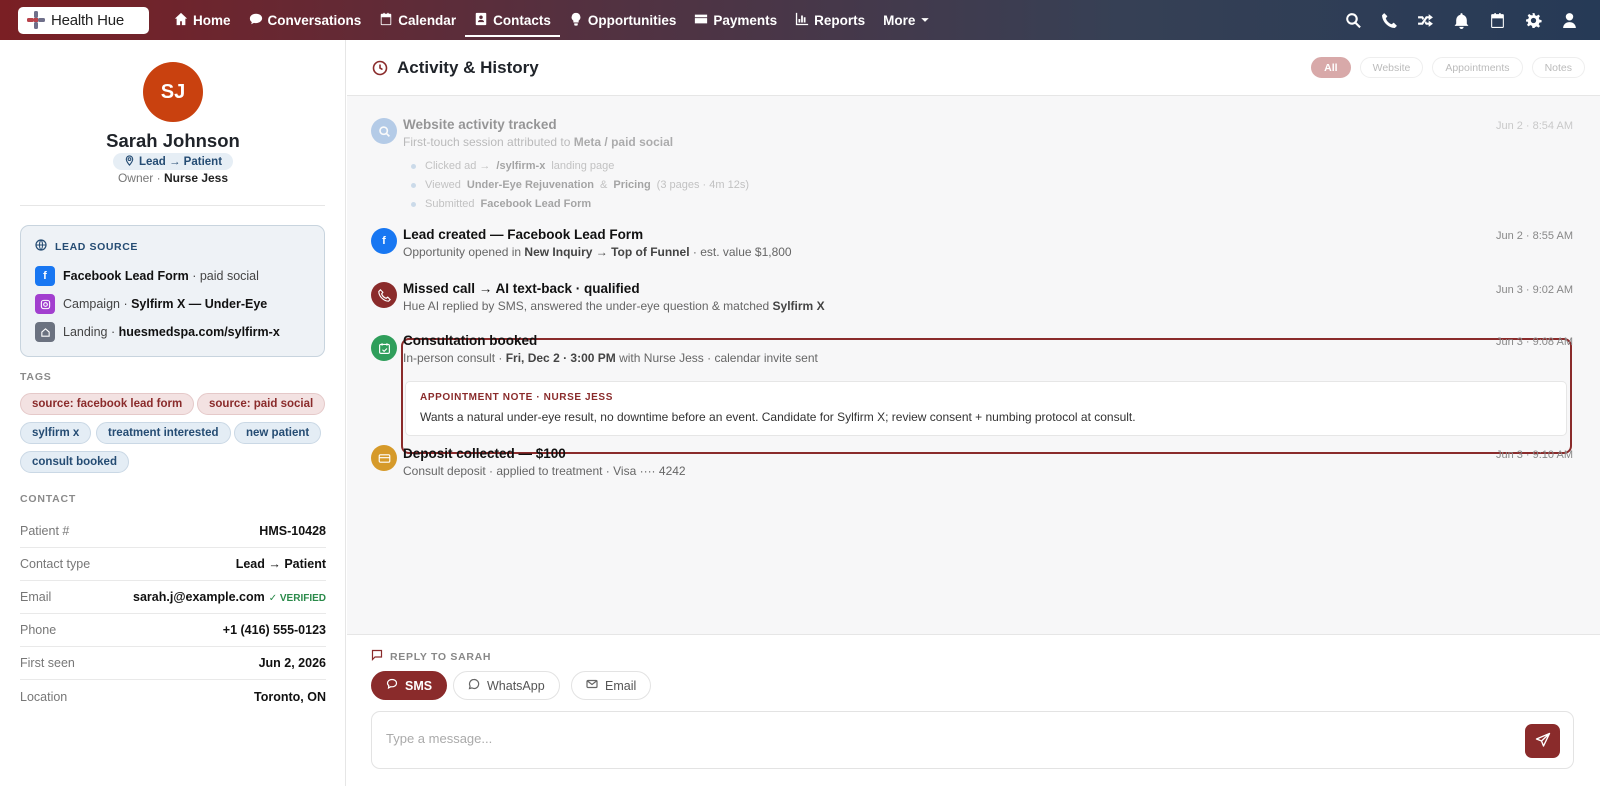  I want to click on channel-email-tab: Email, so click(611, 685).